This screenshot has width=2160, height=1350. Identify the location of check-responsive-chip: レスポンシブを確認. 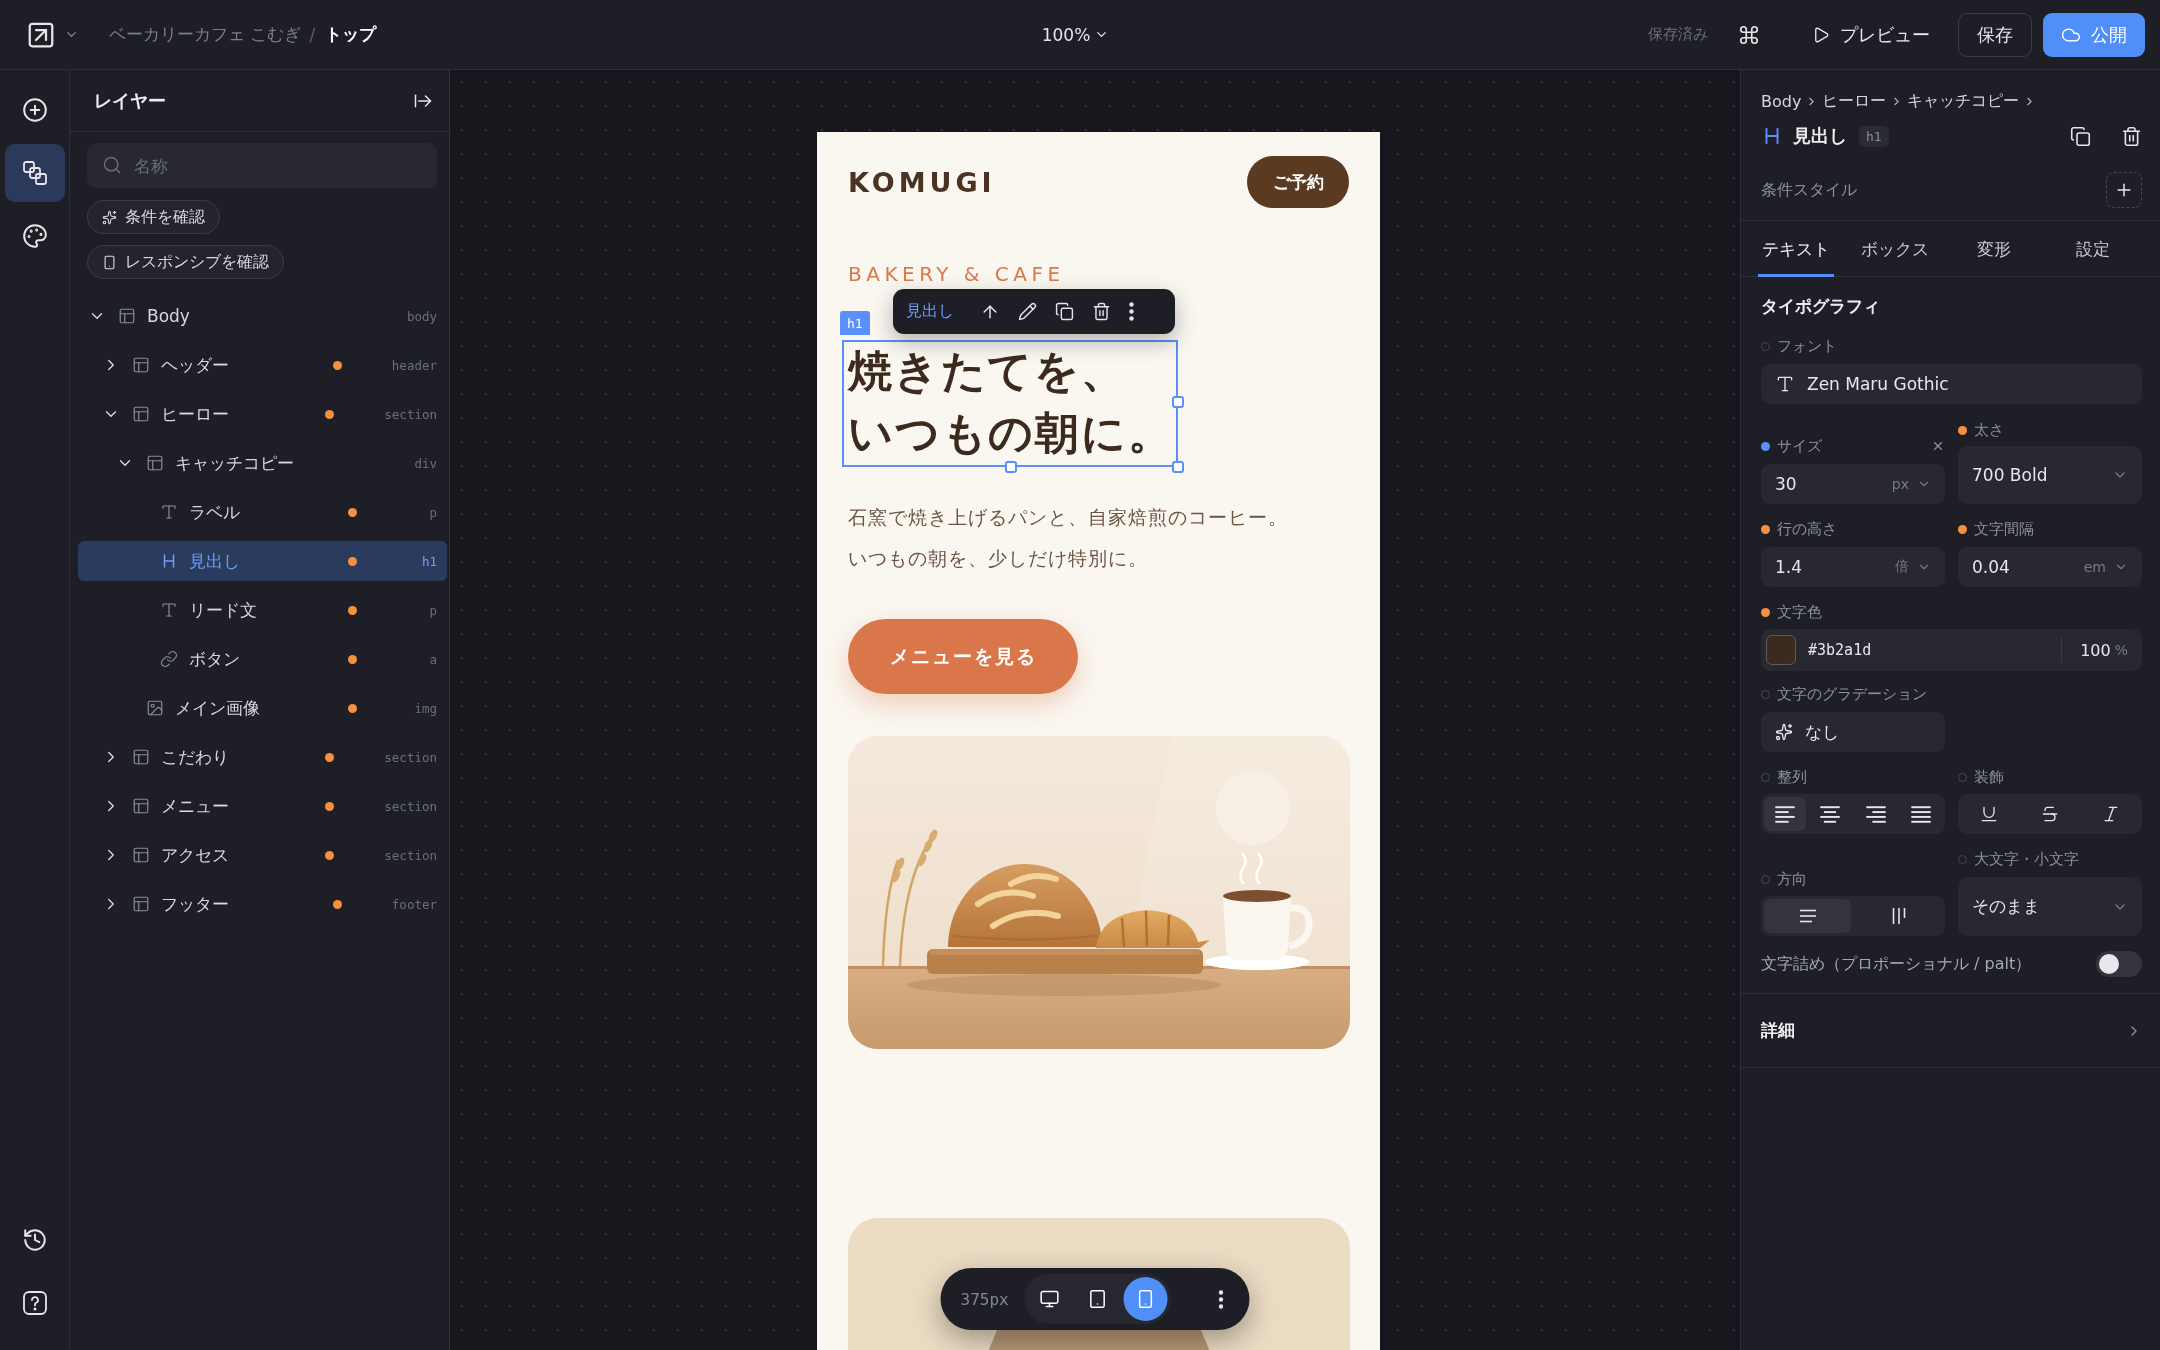
(185, 262).